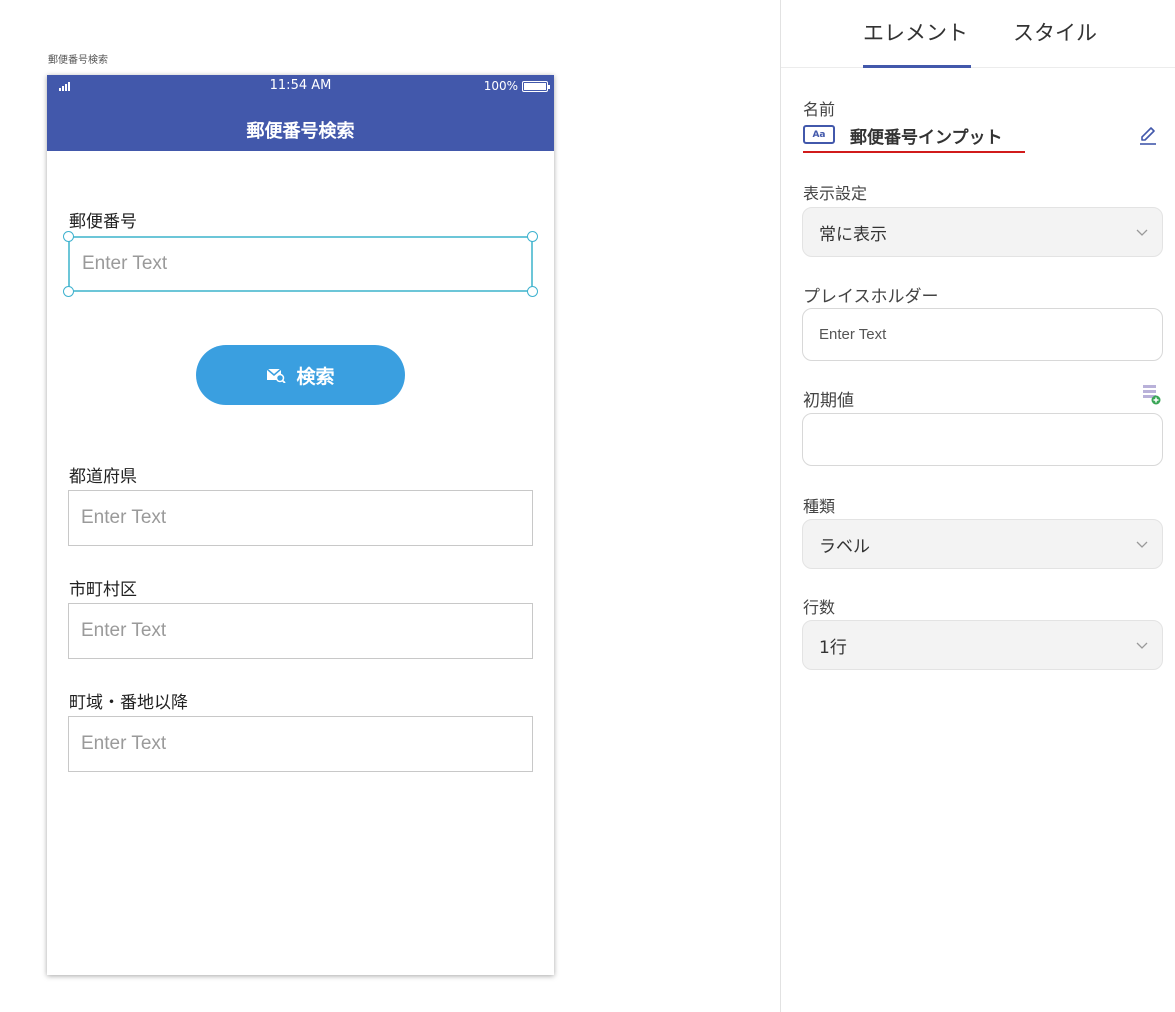 The height and width of the screenshot is (1012, 1175). I want to click on tab-style: スタイル, so click(1055, 32).